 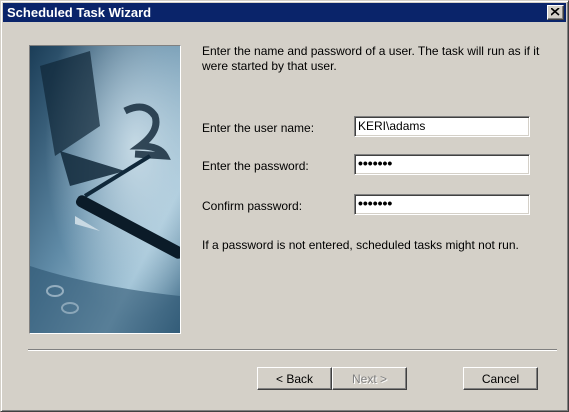 What do you see at coordinates (284, 12) in the screenshot?
I see `title-bar: Scheduled Task Wizard` at bounding box center [284, 12].